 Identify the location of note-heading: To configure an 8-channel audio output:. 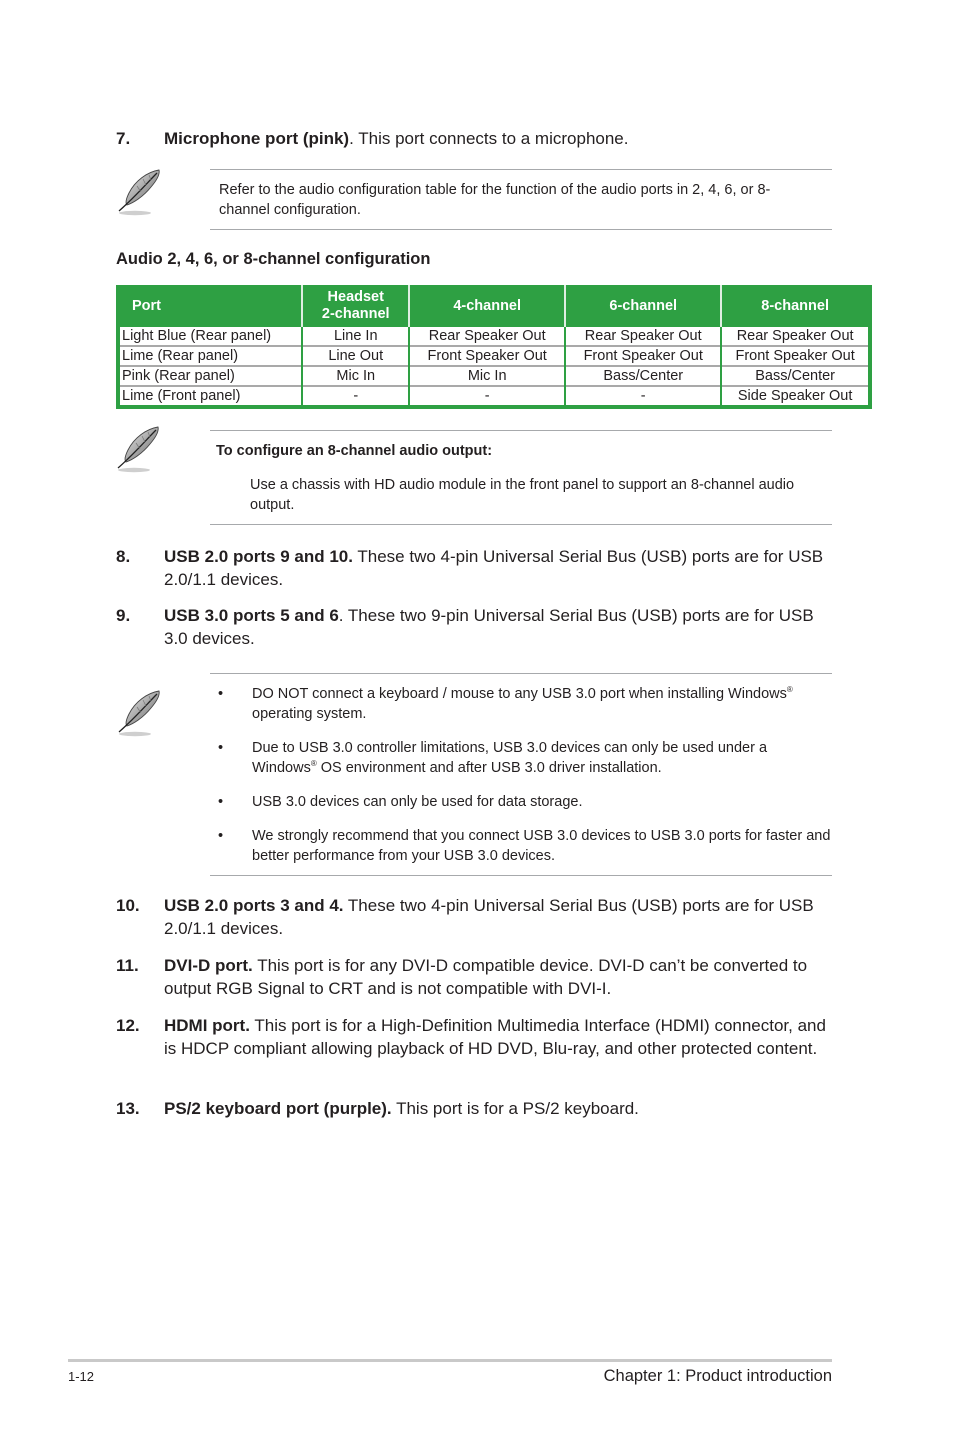
(354, 451).